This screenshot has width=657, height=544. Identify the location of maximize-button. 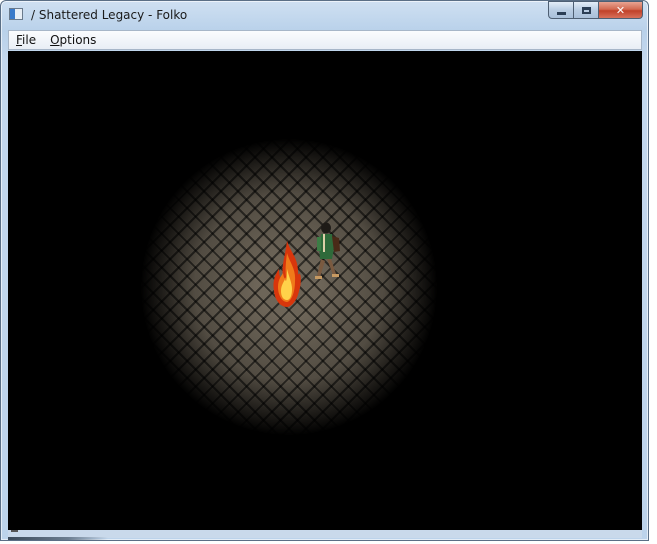
(586, 10).